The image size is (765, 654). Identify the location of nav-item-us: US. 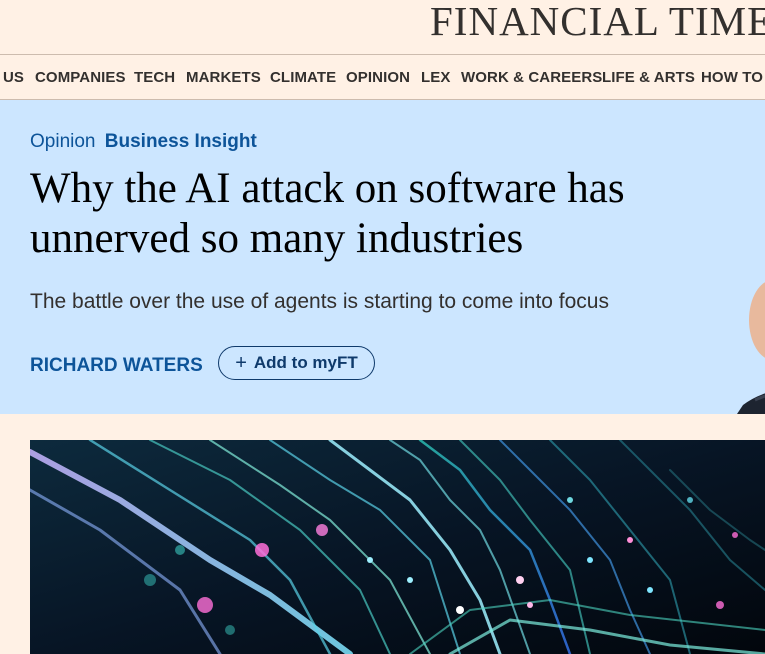
(13, 77).